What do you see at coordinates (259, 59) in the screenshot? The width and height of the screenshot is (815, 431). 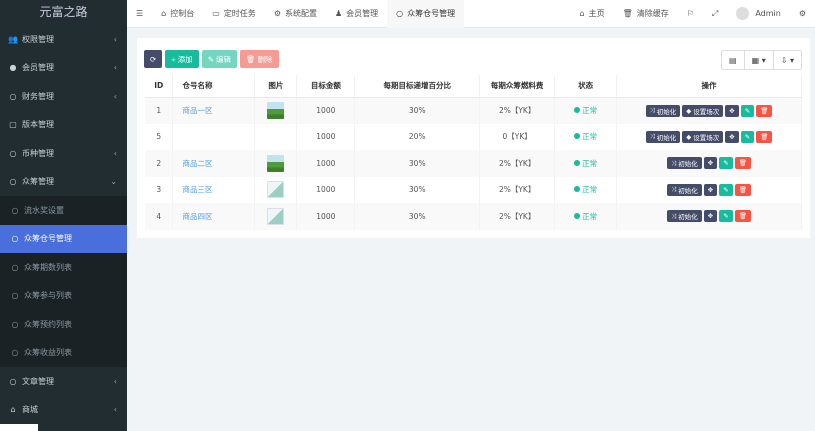 I see `delete-button: 🗑 删除` at bounding box center [259, 59].